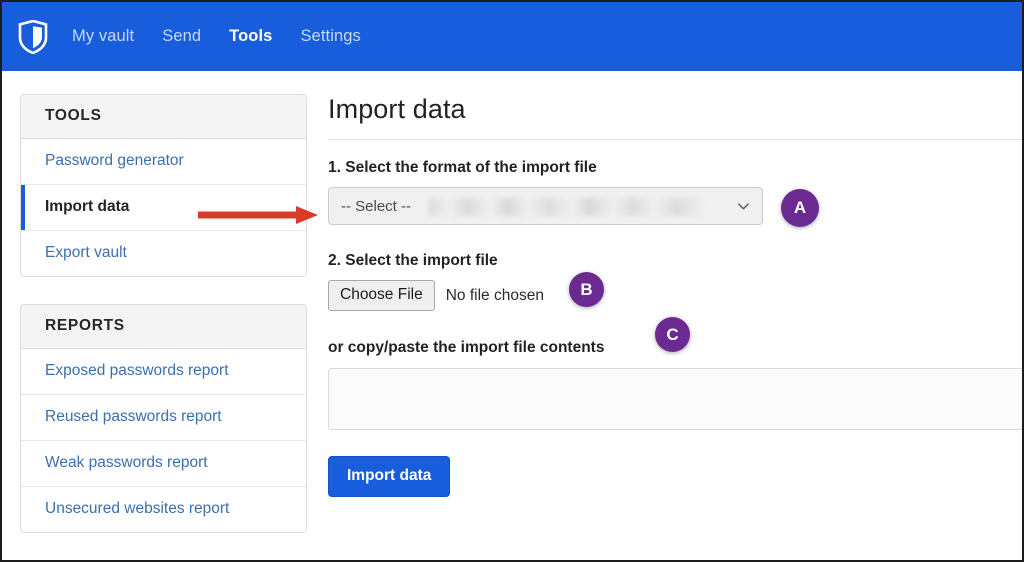 The image size is (1024, 562). I want to click on bitwarden-shield-icon, so click(33, 36).